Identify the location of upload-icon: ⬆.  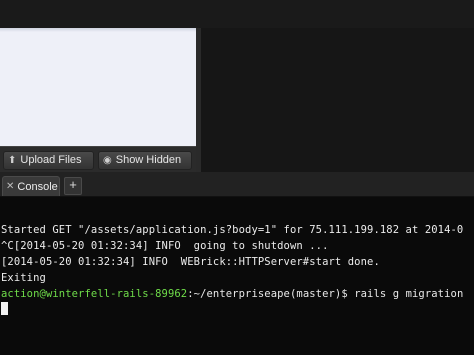
(12, 160).